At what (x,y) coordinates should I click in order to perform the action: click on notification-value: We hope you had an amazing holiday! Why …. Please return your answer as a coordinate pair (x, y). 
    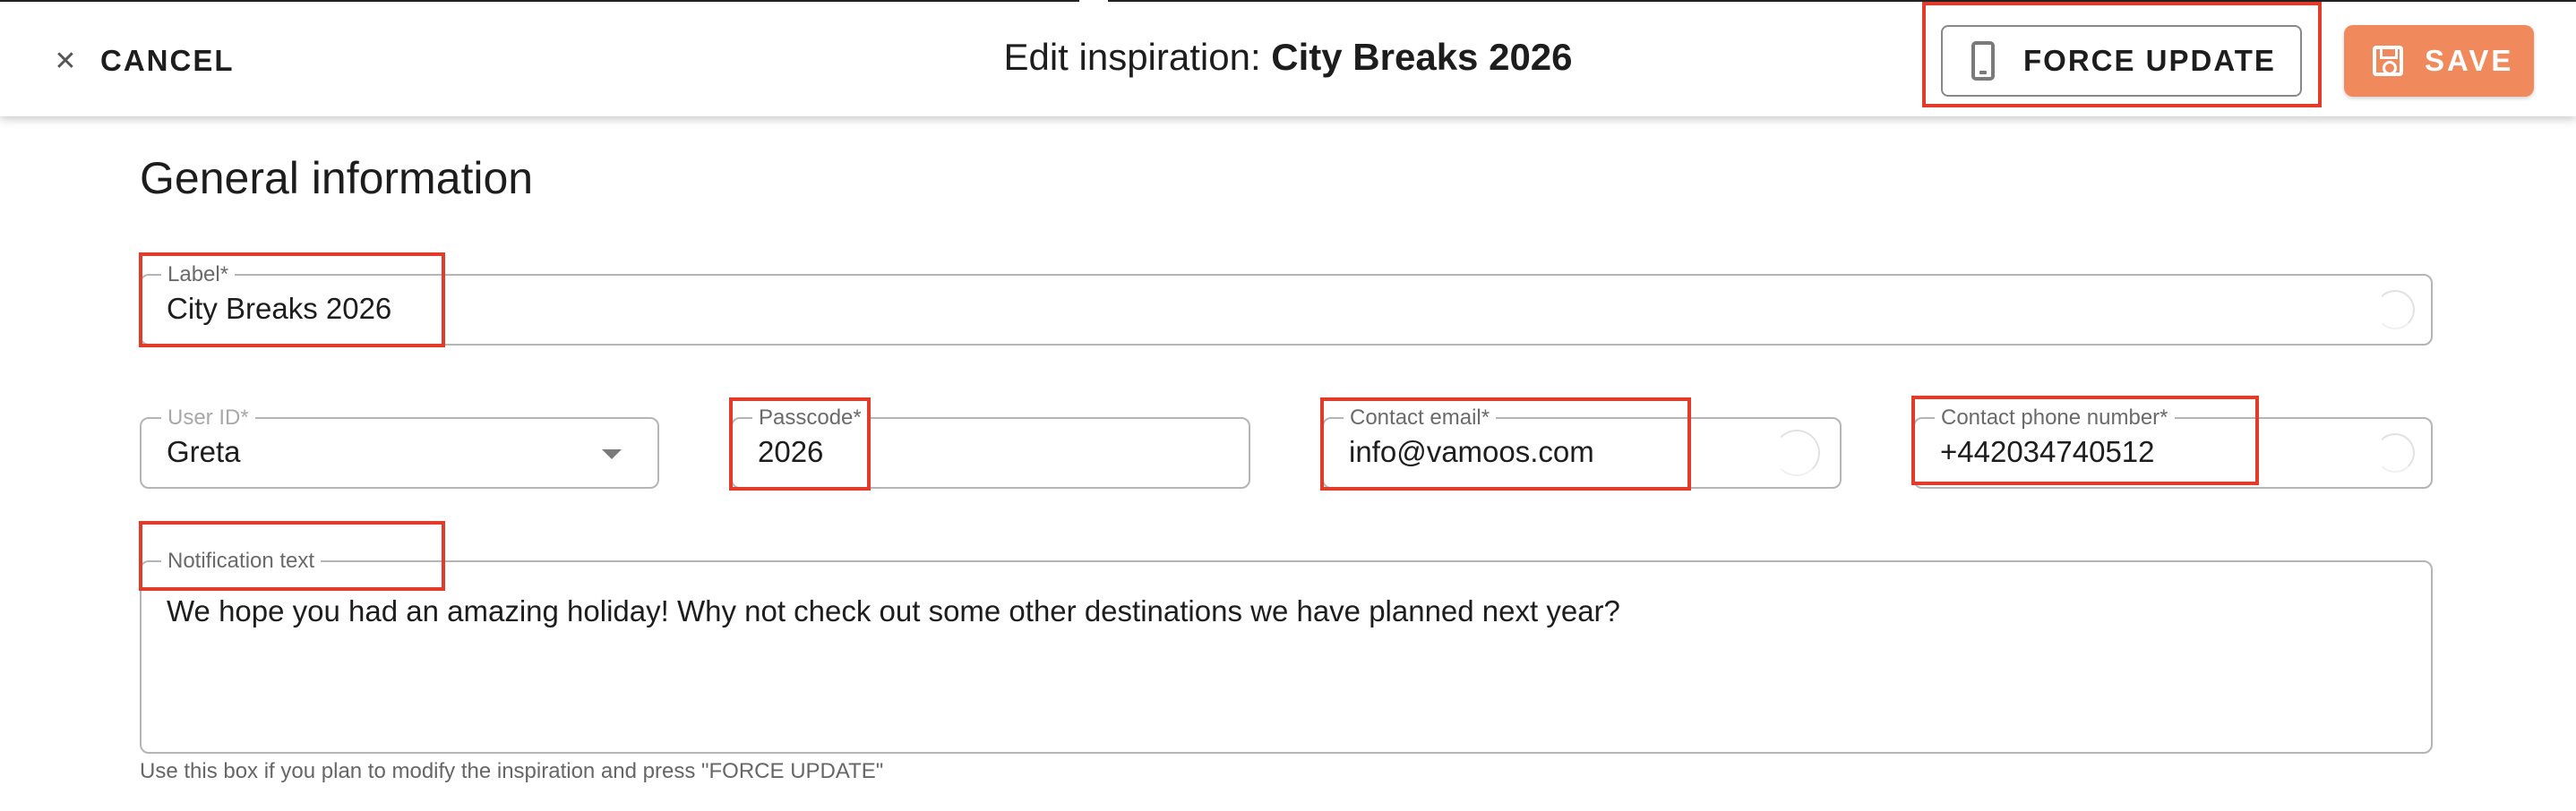
    Looking at the image, I should click on (893, 611).